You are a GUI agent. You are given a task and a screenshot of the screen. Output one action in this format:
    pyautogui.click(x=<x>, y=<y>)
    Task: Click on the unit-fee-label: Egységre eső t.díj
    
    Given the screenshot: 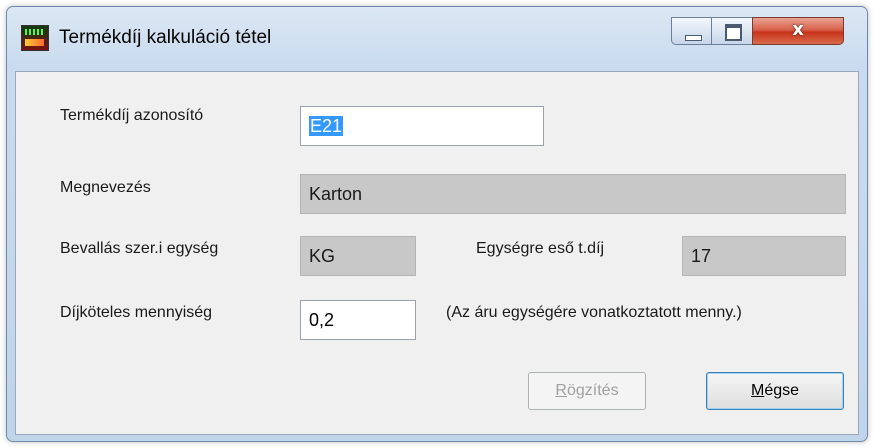 What is the action you would take?
    pyautogui.click(x=540, y=248)
    